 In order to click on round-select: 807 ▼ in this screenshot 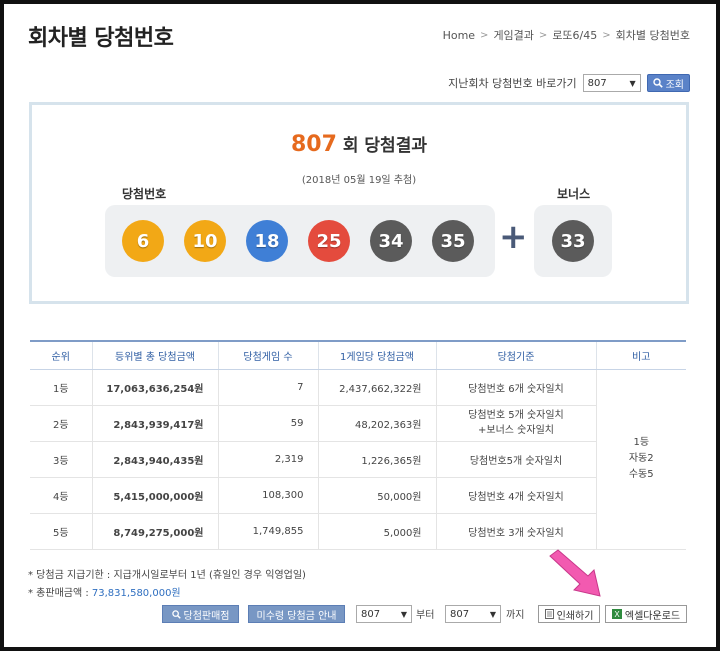, I will do `click(611, 83)`.